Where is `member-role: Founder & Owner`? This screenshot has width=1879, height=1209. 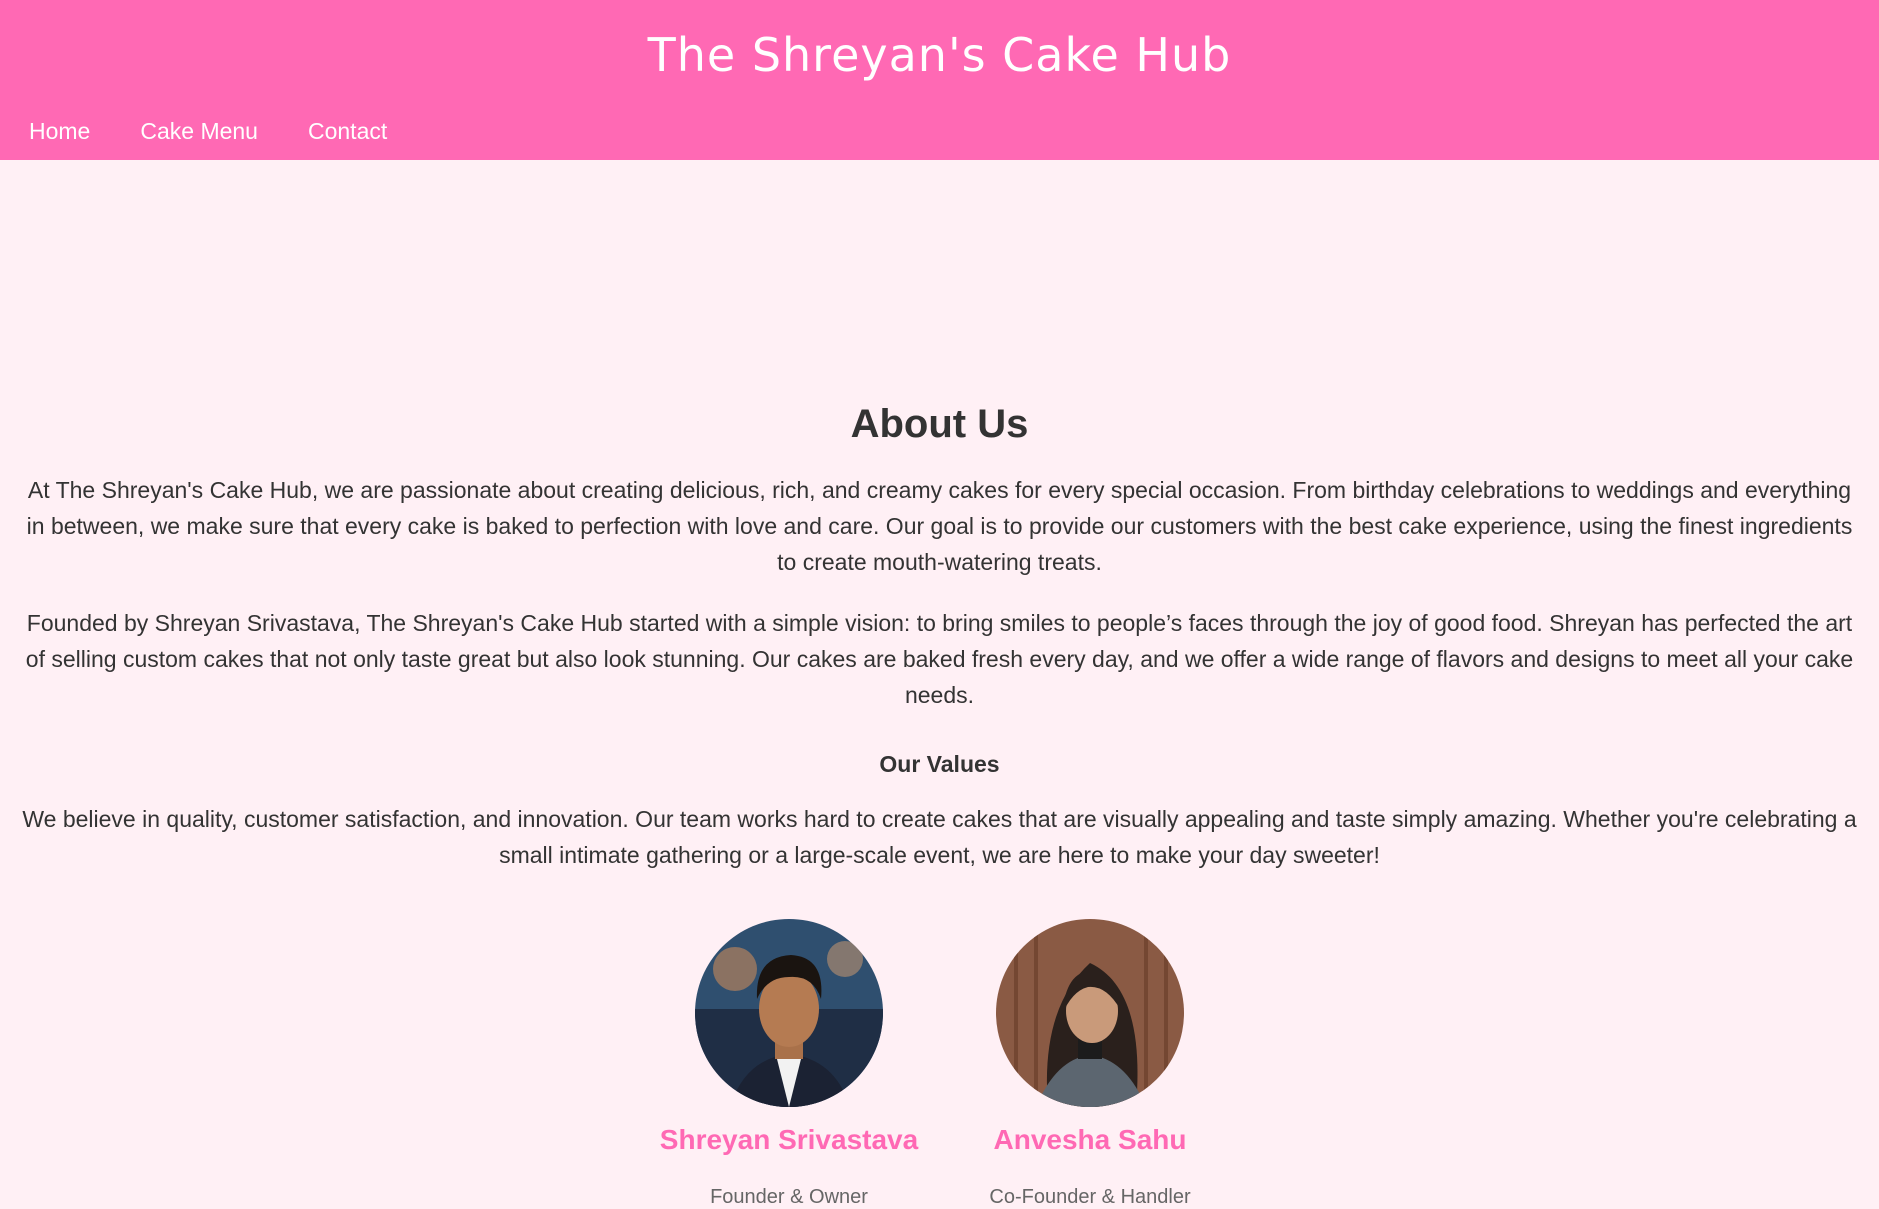
member-role: Founder & Owner is located at coordinates (789, 1197).